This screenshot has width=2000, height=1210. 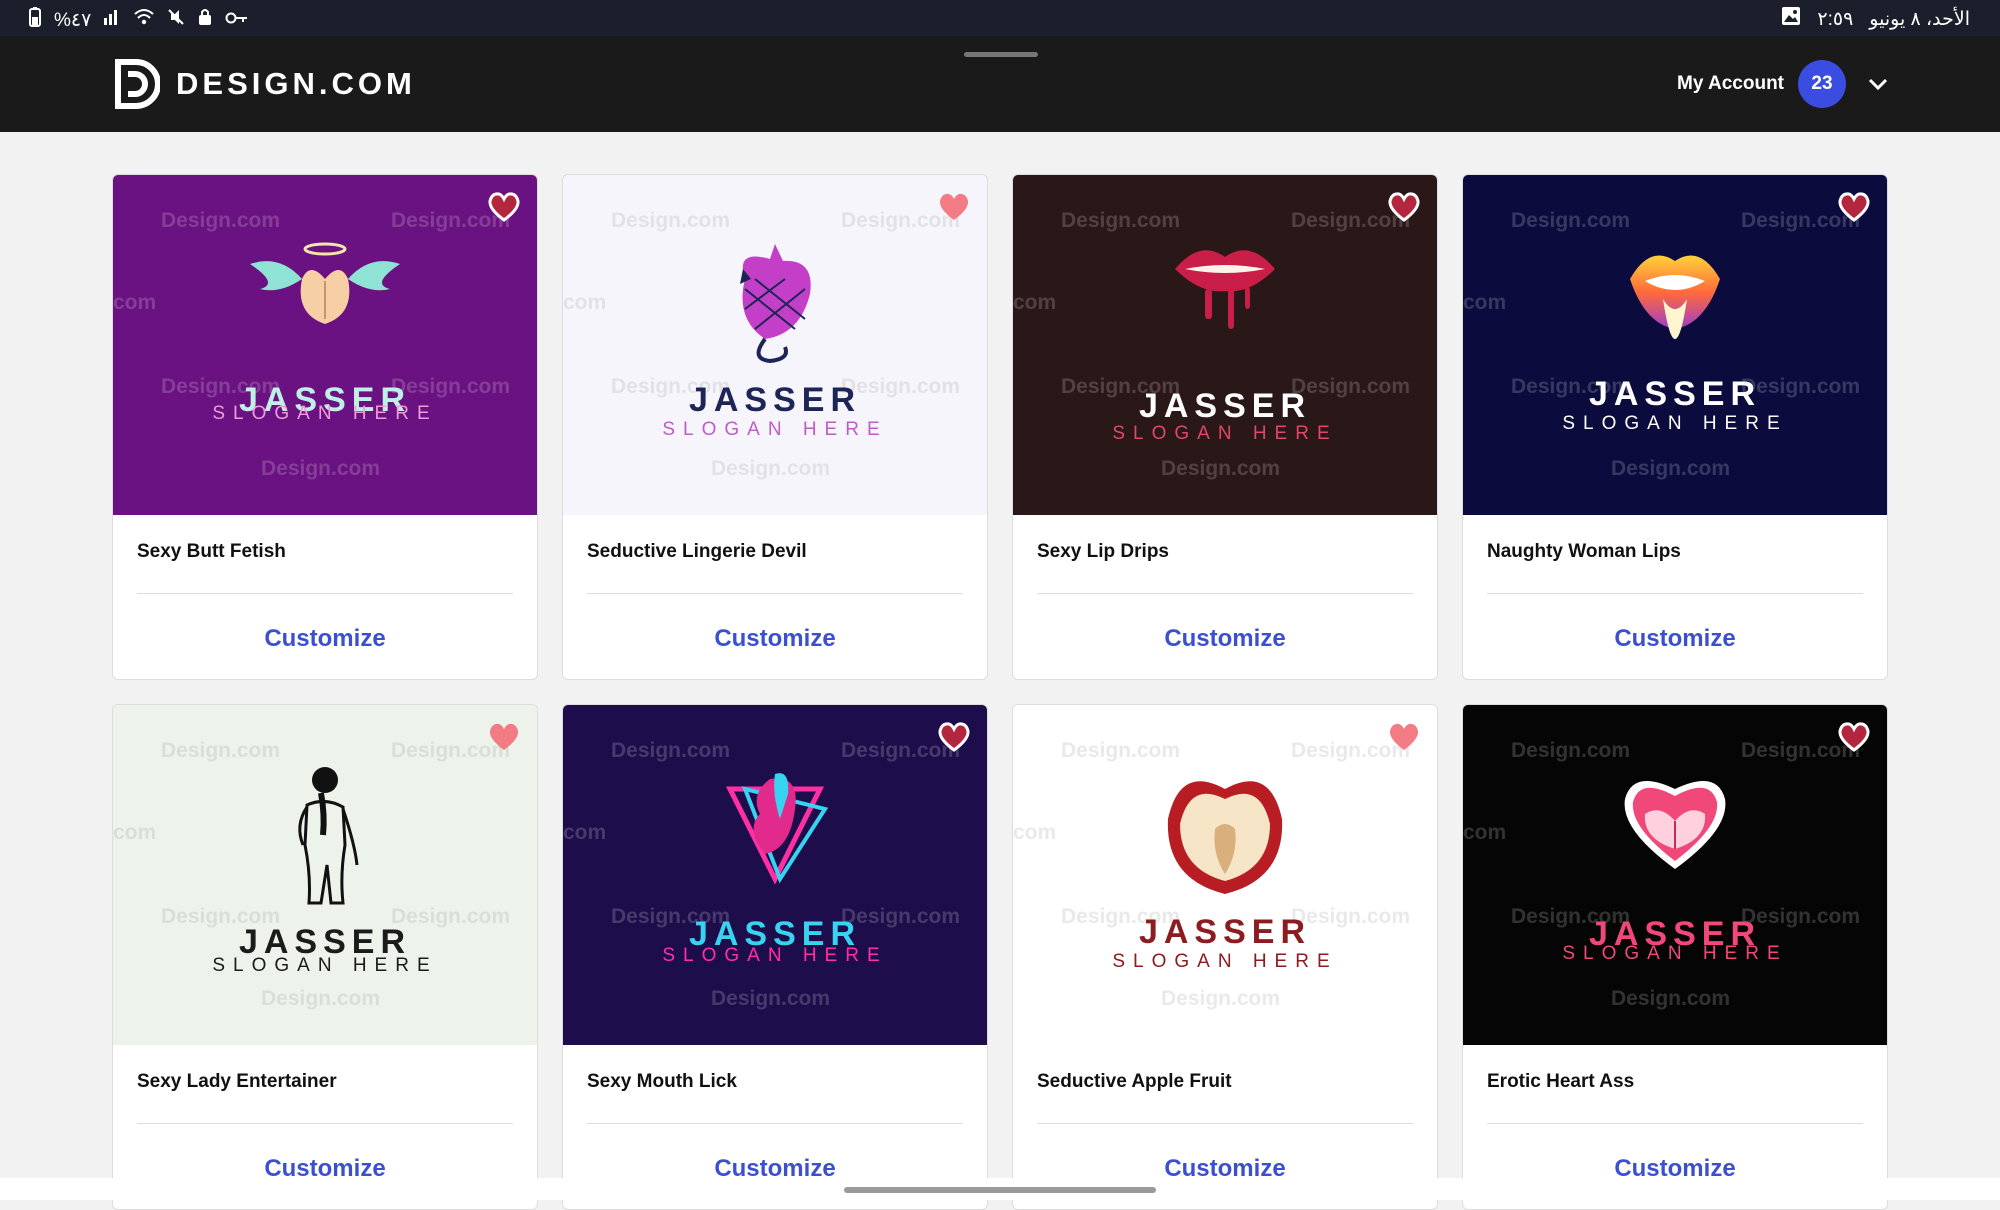 What do you see at coordinates (1791, 19) in the screenshot?
I see `gallery-icon` at bounding box center [1791, 19].